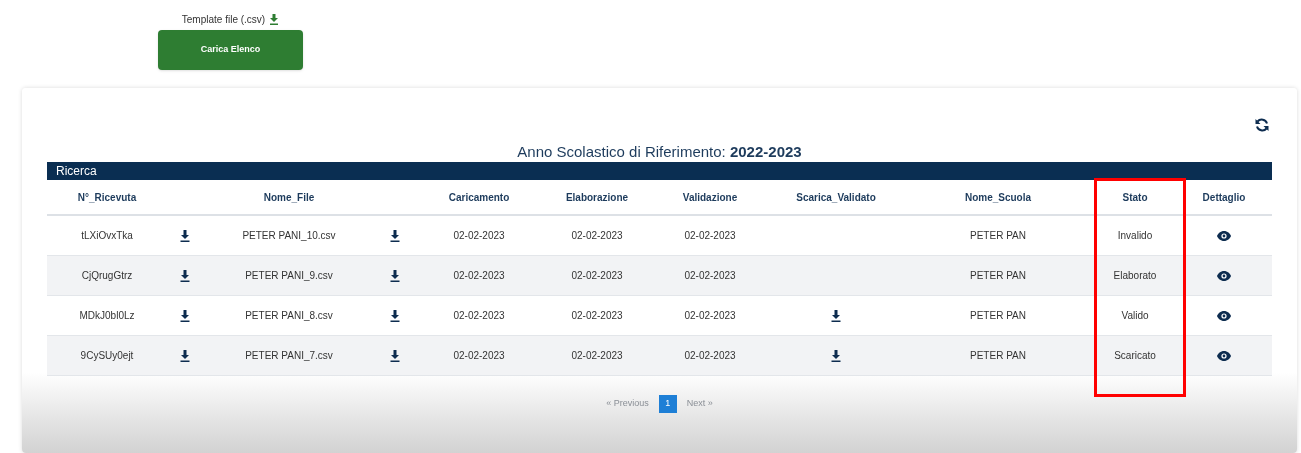  What do you see at coordinates (223, 20) in the screenshot?
I see `template-label: Template file (.csv)` at bounding box center [223, 20].